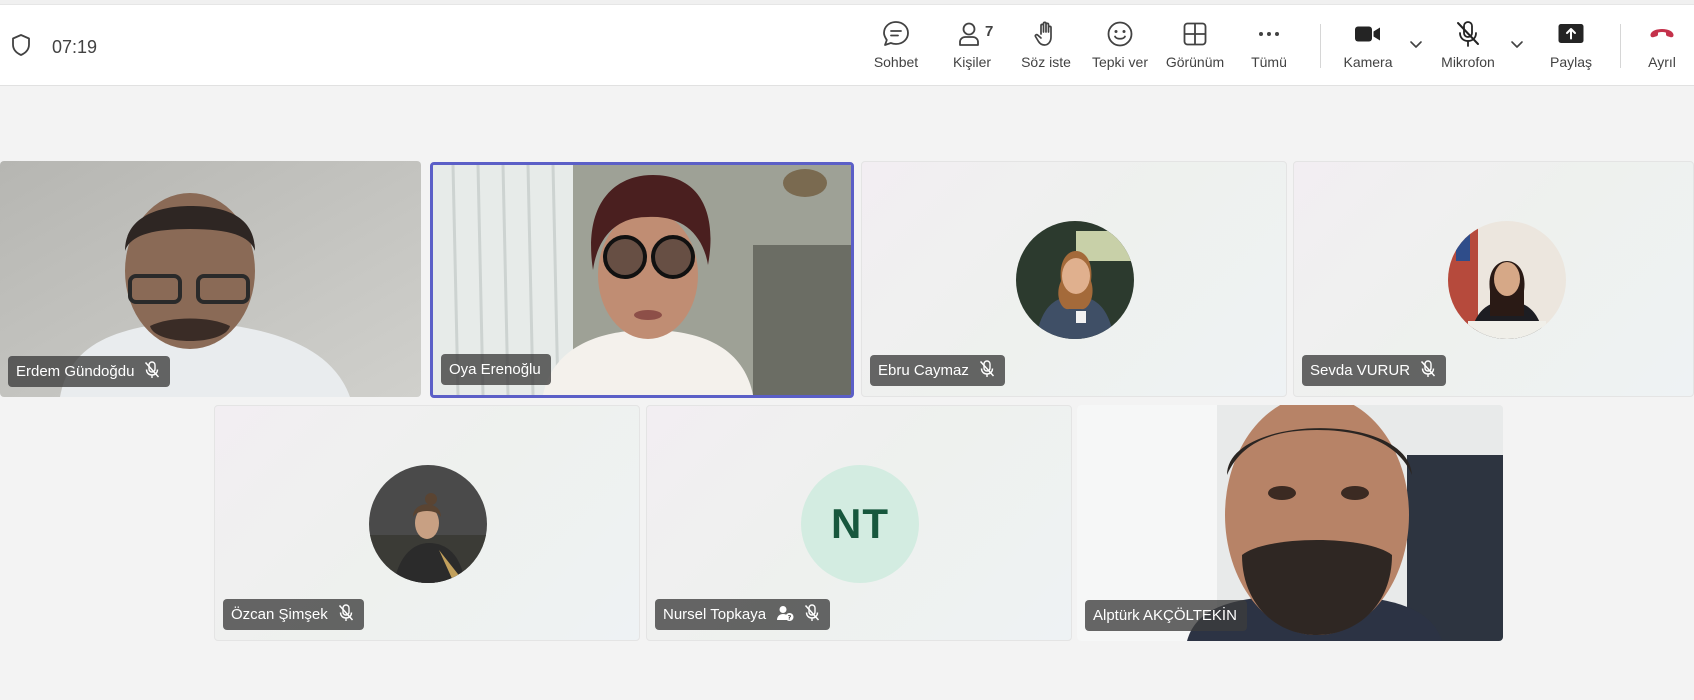 This screenshot has width=1694, height=700. What do you see at coordinates (923, 370) in the screenshot?
I see `participant-name: Ebru Caymaz` at bounding box center [923, 370].